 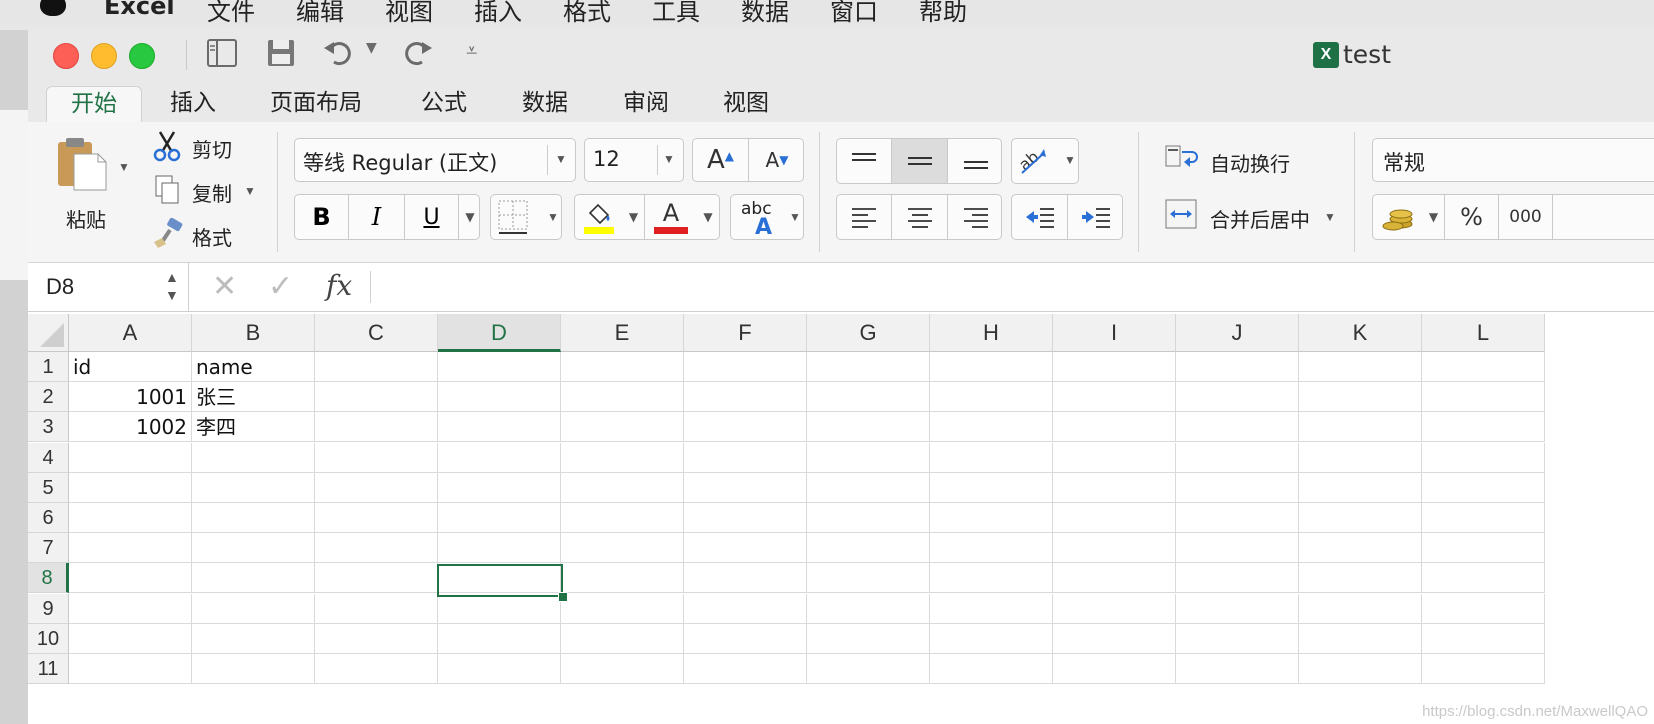 What do you see at coordinates (991, 548) in the screenshot?
I see `cell-h7` at bounding box center [991, 548].